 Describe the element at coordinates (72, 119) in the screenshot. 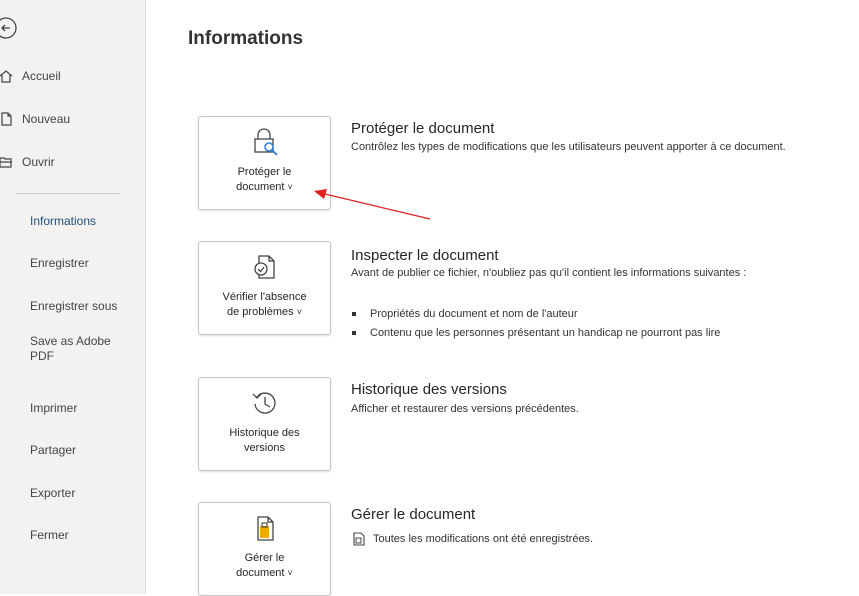

I see `nav-item-nouveau: Nouveau` at that location.